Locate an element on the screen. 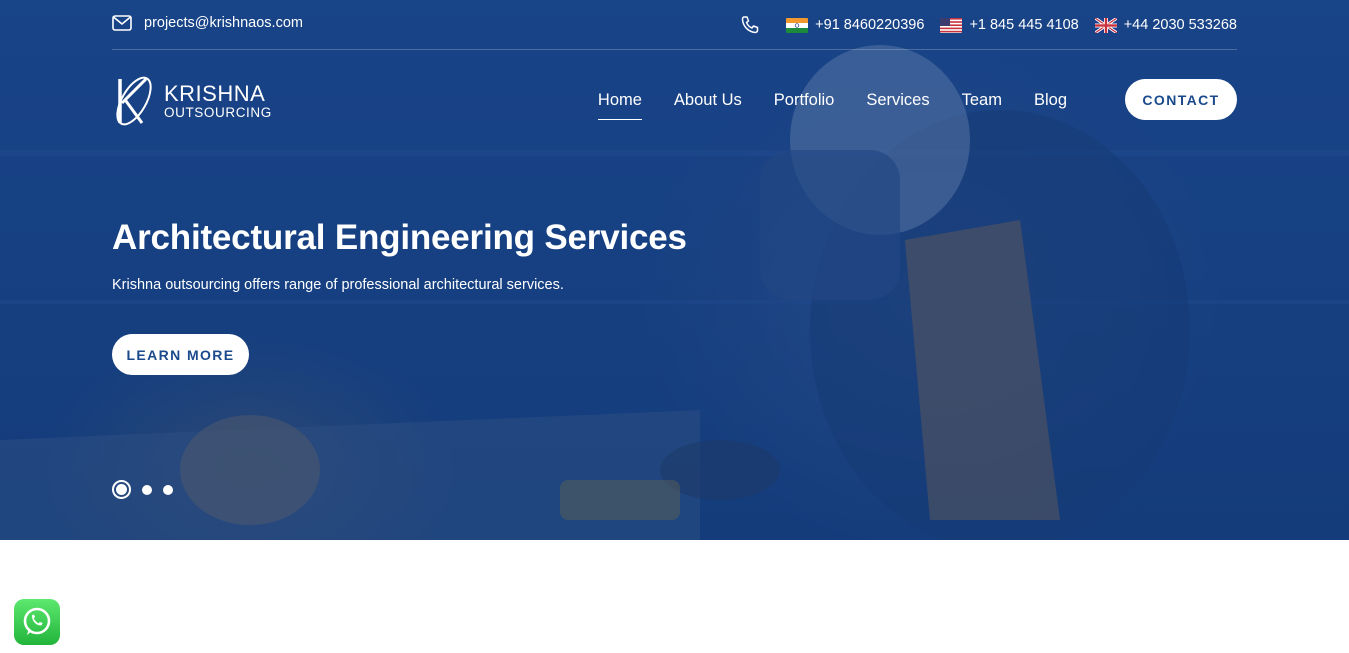  hero-title: Architectural Engineering Services is located at coordinates (399, 237).